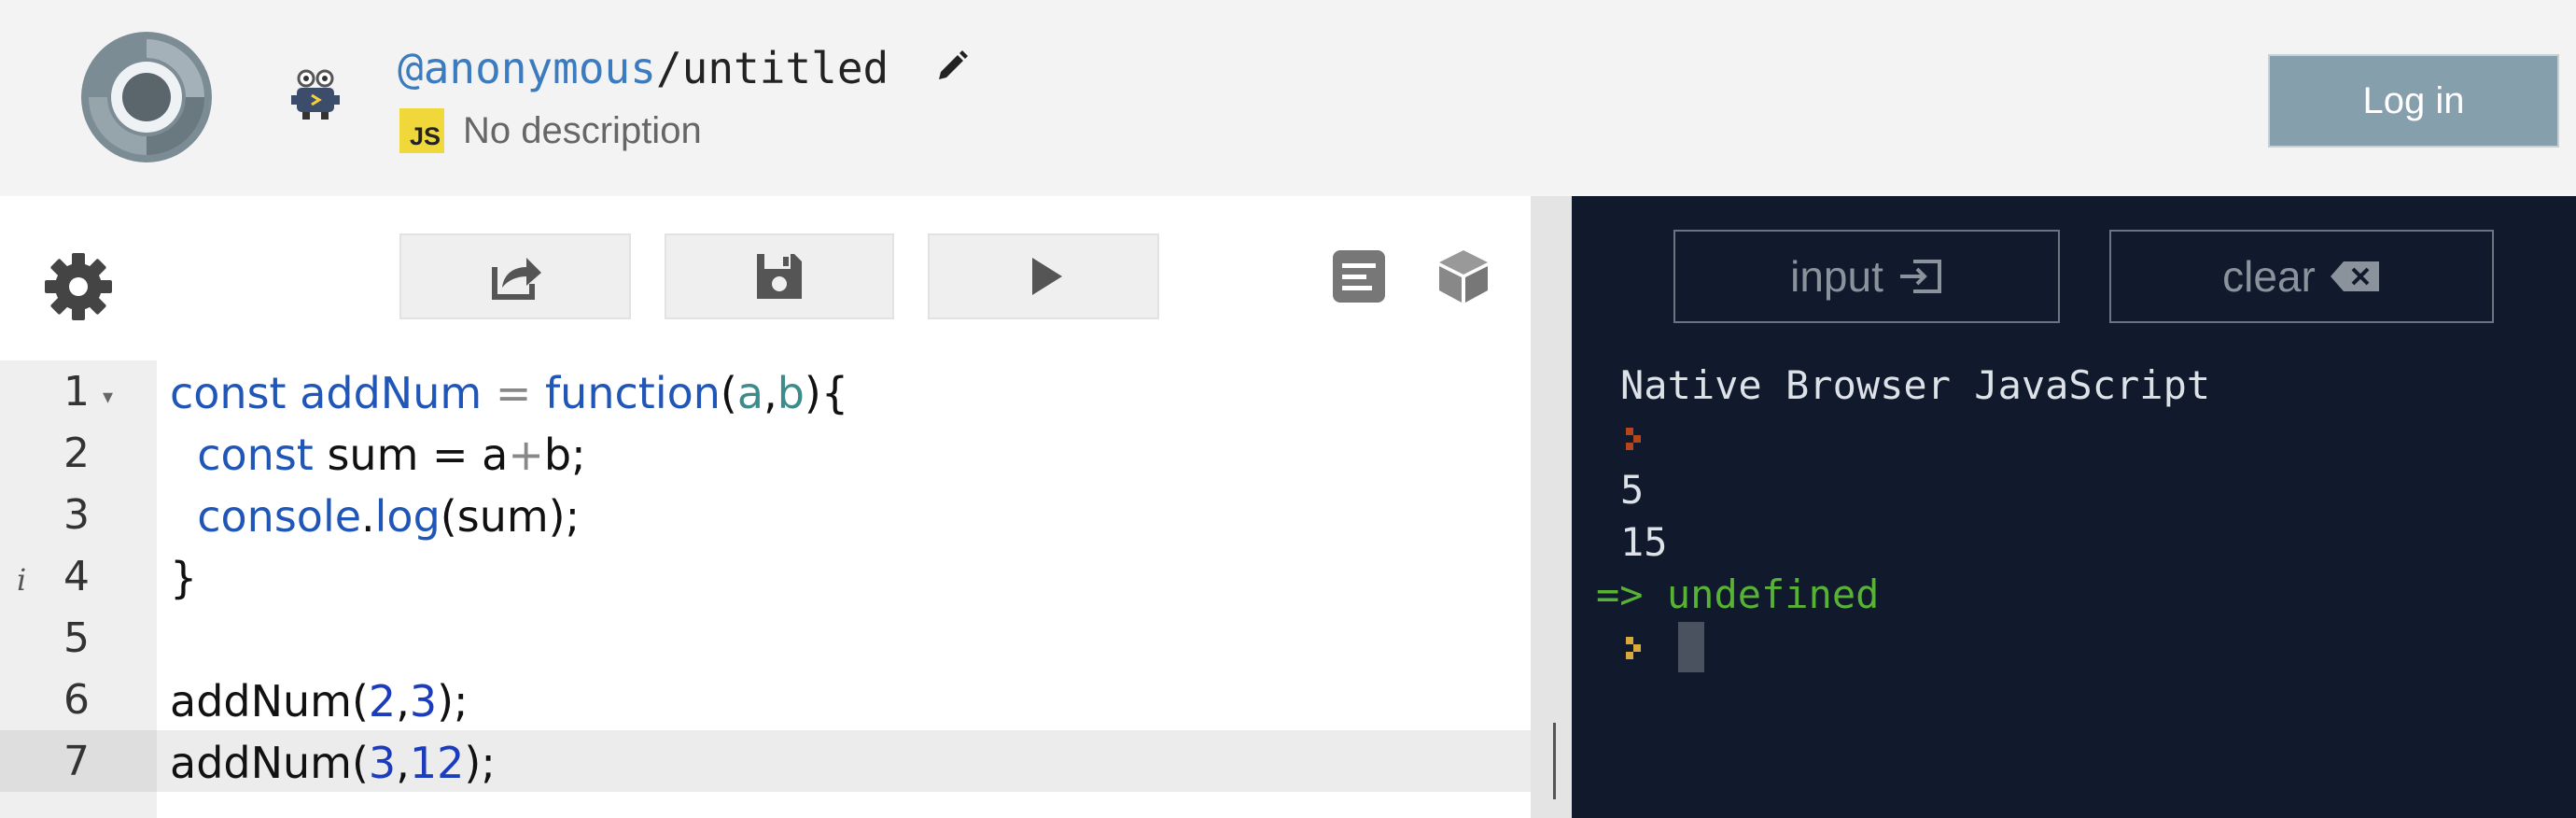 Image resolution: width=2576 pixels, height=818 pixels. I want to click on line-number: 6, so click(76, 700).